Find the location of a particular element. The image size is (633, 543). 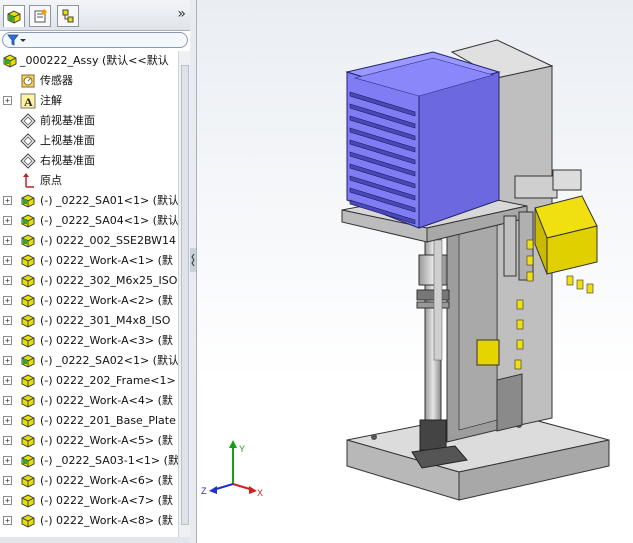

tree-item: + (-) _0222_SA03-1<1> (默 is located at coordinates (89, 461).